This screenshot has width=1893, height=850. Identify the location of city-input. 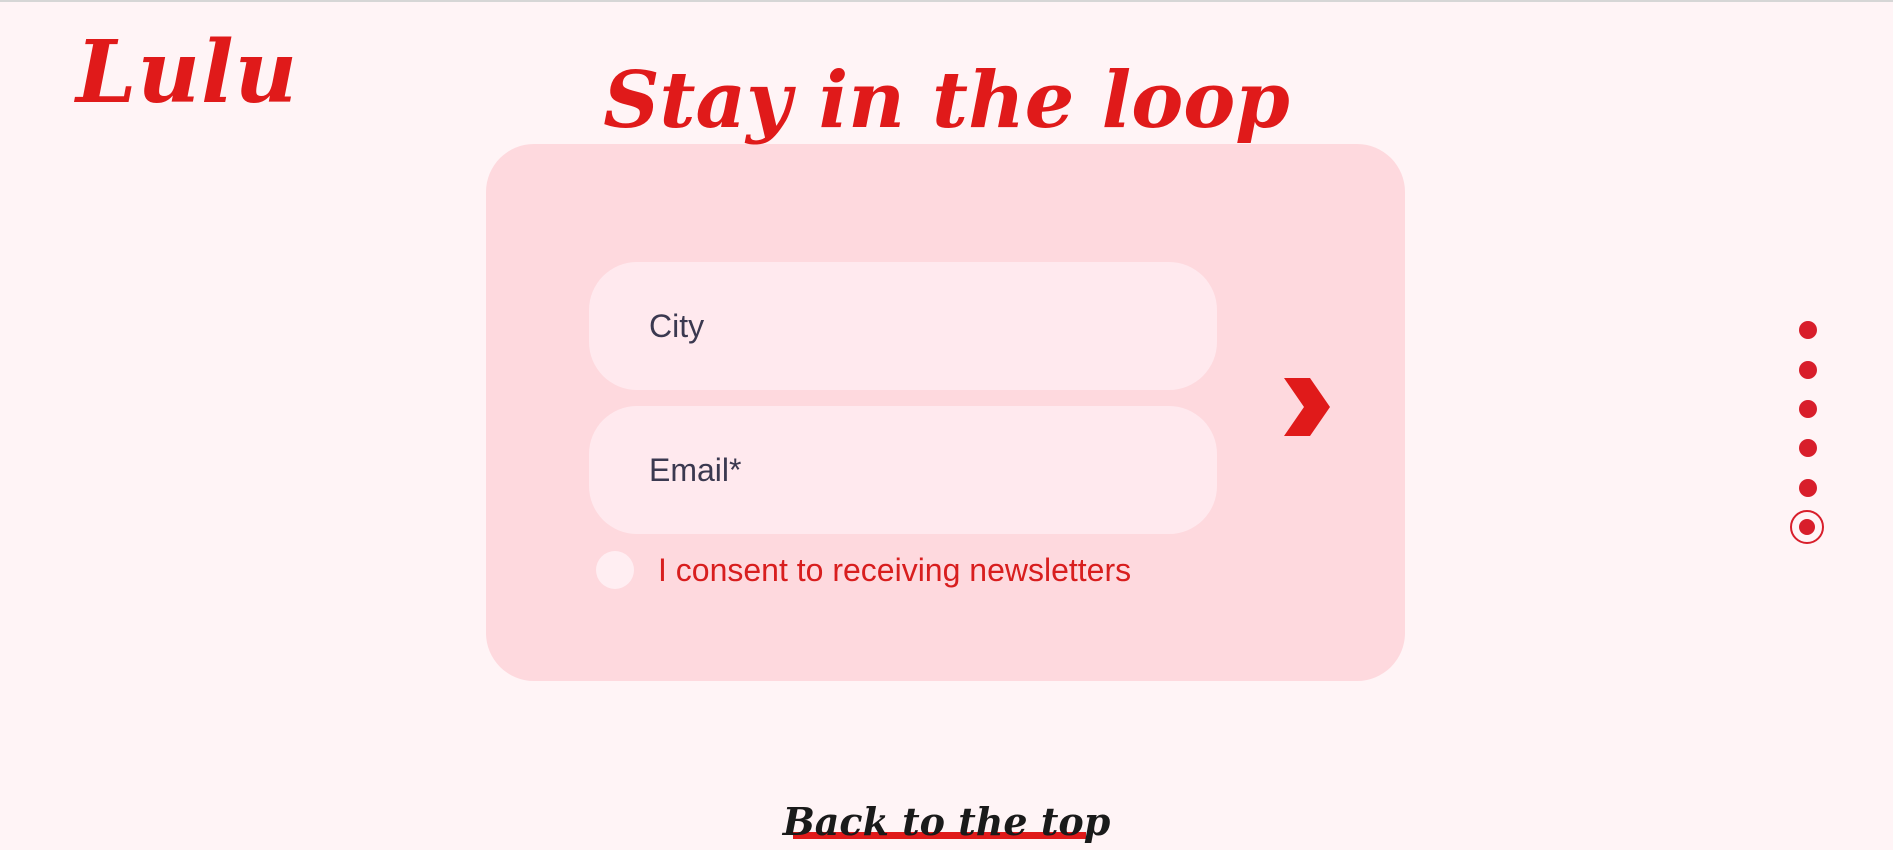
(903, 326).